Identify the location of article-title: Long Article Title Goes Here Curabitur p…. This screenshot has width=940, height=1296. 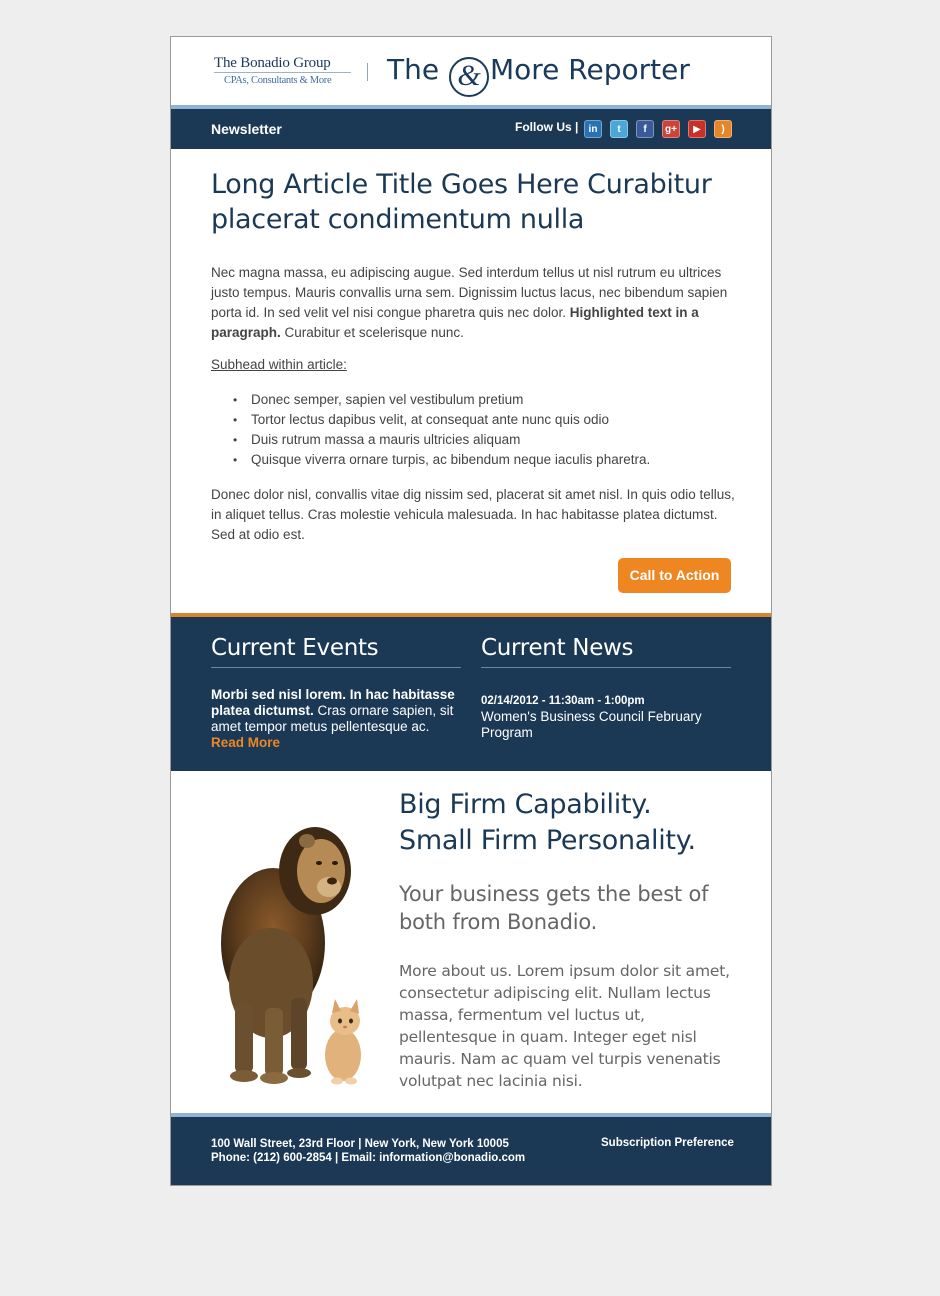
(461, 202).